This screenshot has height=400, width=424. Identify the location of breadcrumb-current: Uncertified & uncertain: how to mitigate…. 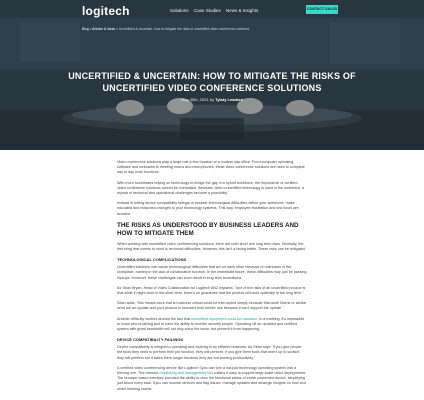
(184, 29).